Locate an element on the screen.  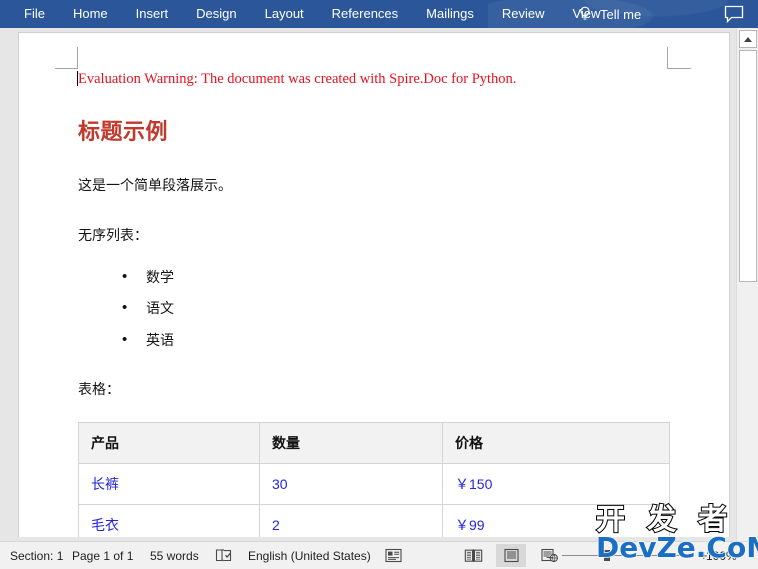
tab-design: Design is located at coordinates (216, 14).